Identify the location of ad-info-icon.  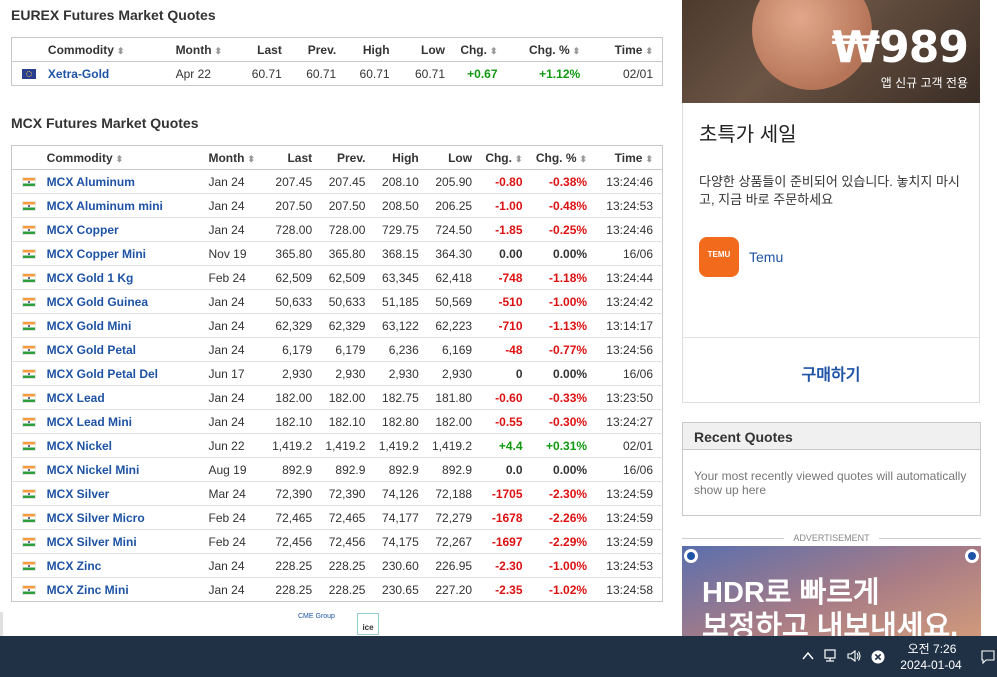
(691, 556).